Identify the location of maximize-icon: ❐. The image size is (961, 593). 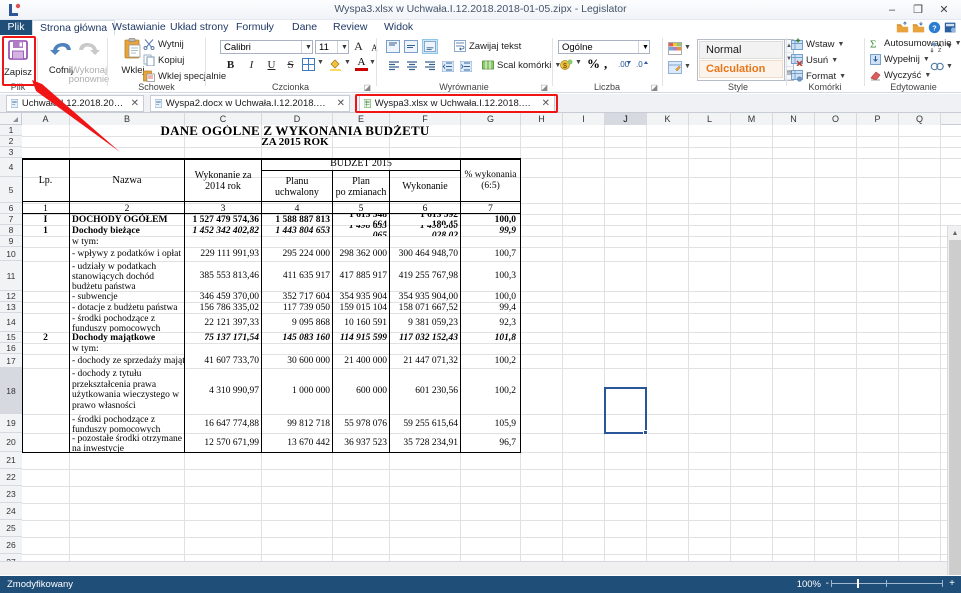
(918, 9).